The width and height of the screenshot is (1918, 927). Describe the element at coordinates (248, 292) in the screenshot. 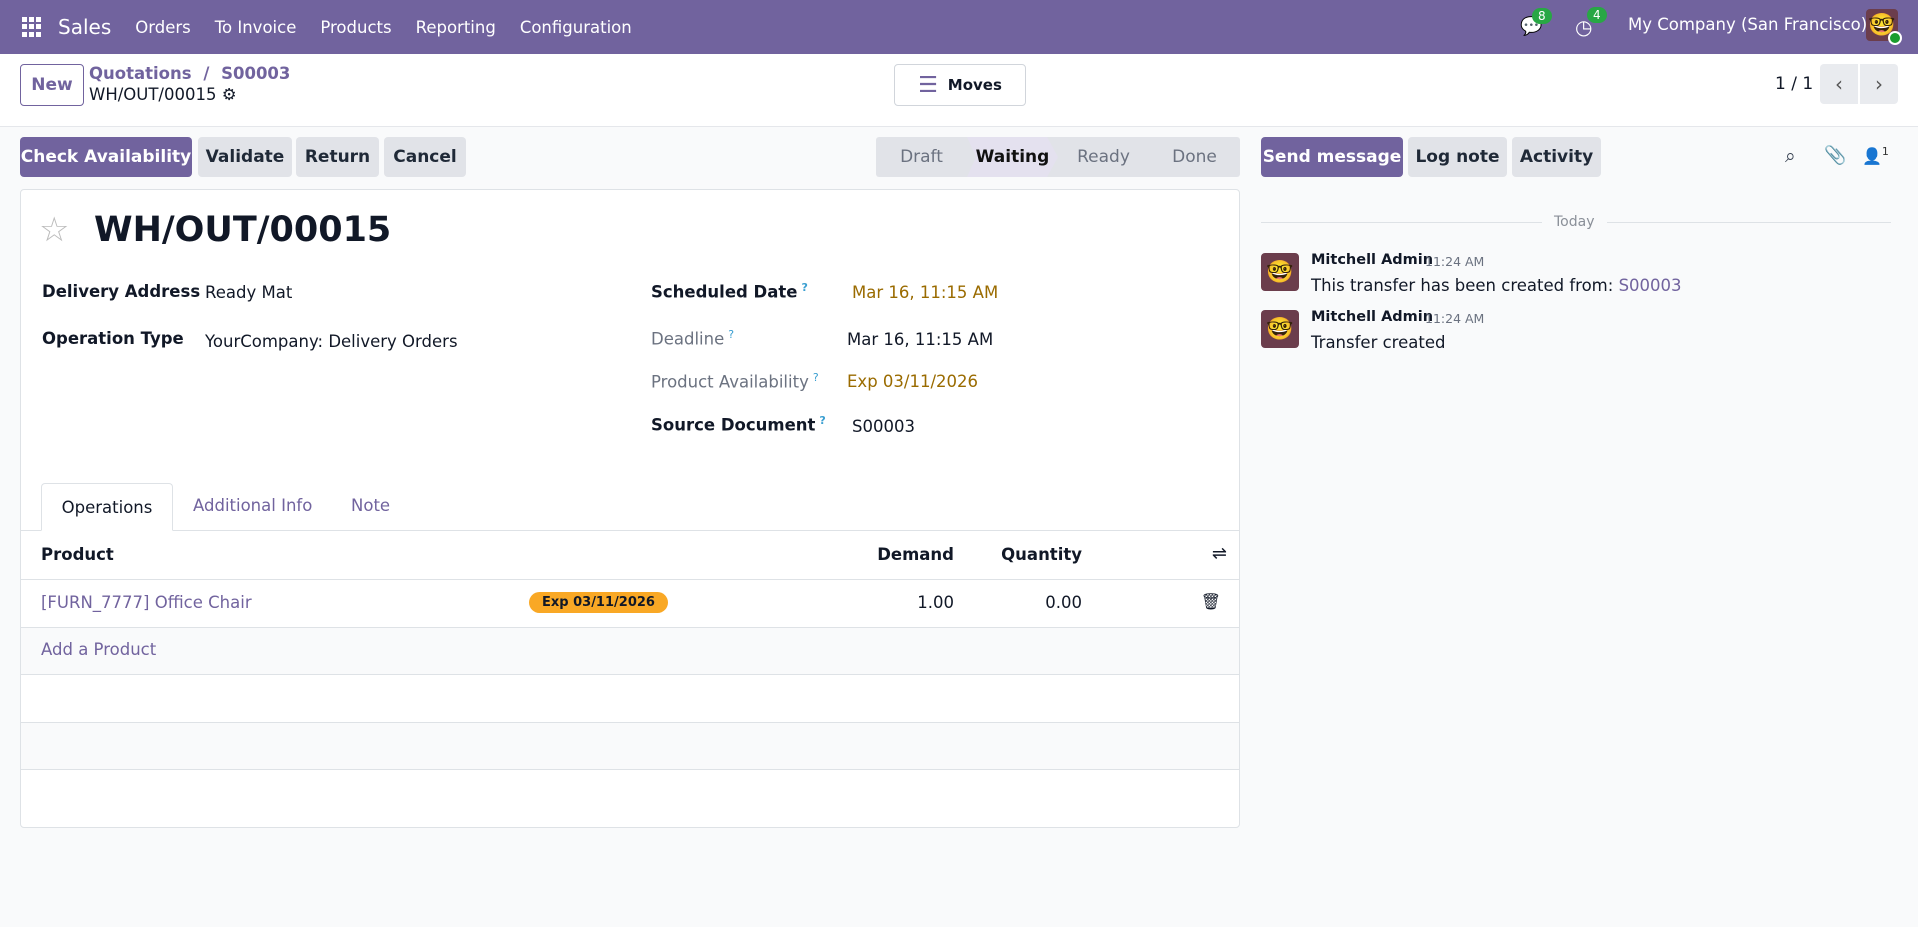

I see `delivery-address-field: Ready Mat` at that location.